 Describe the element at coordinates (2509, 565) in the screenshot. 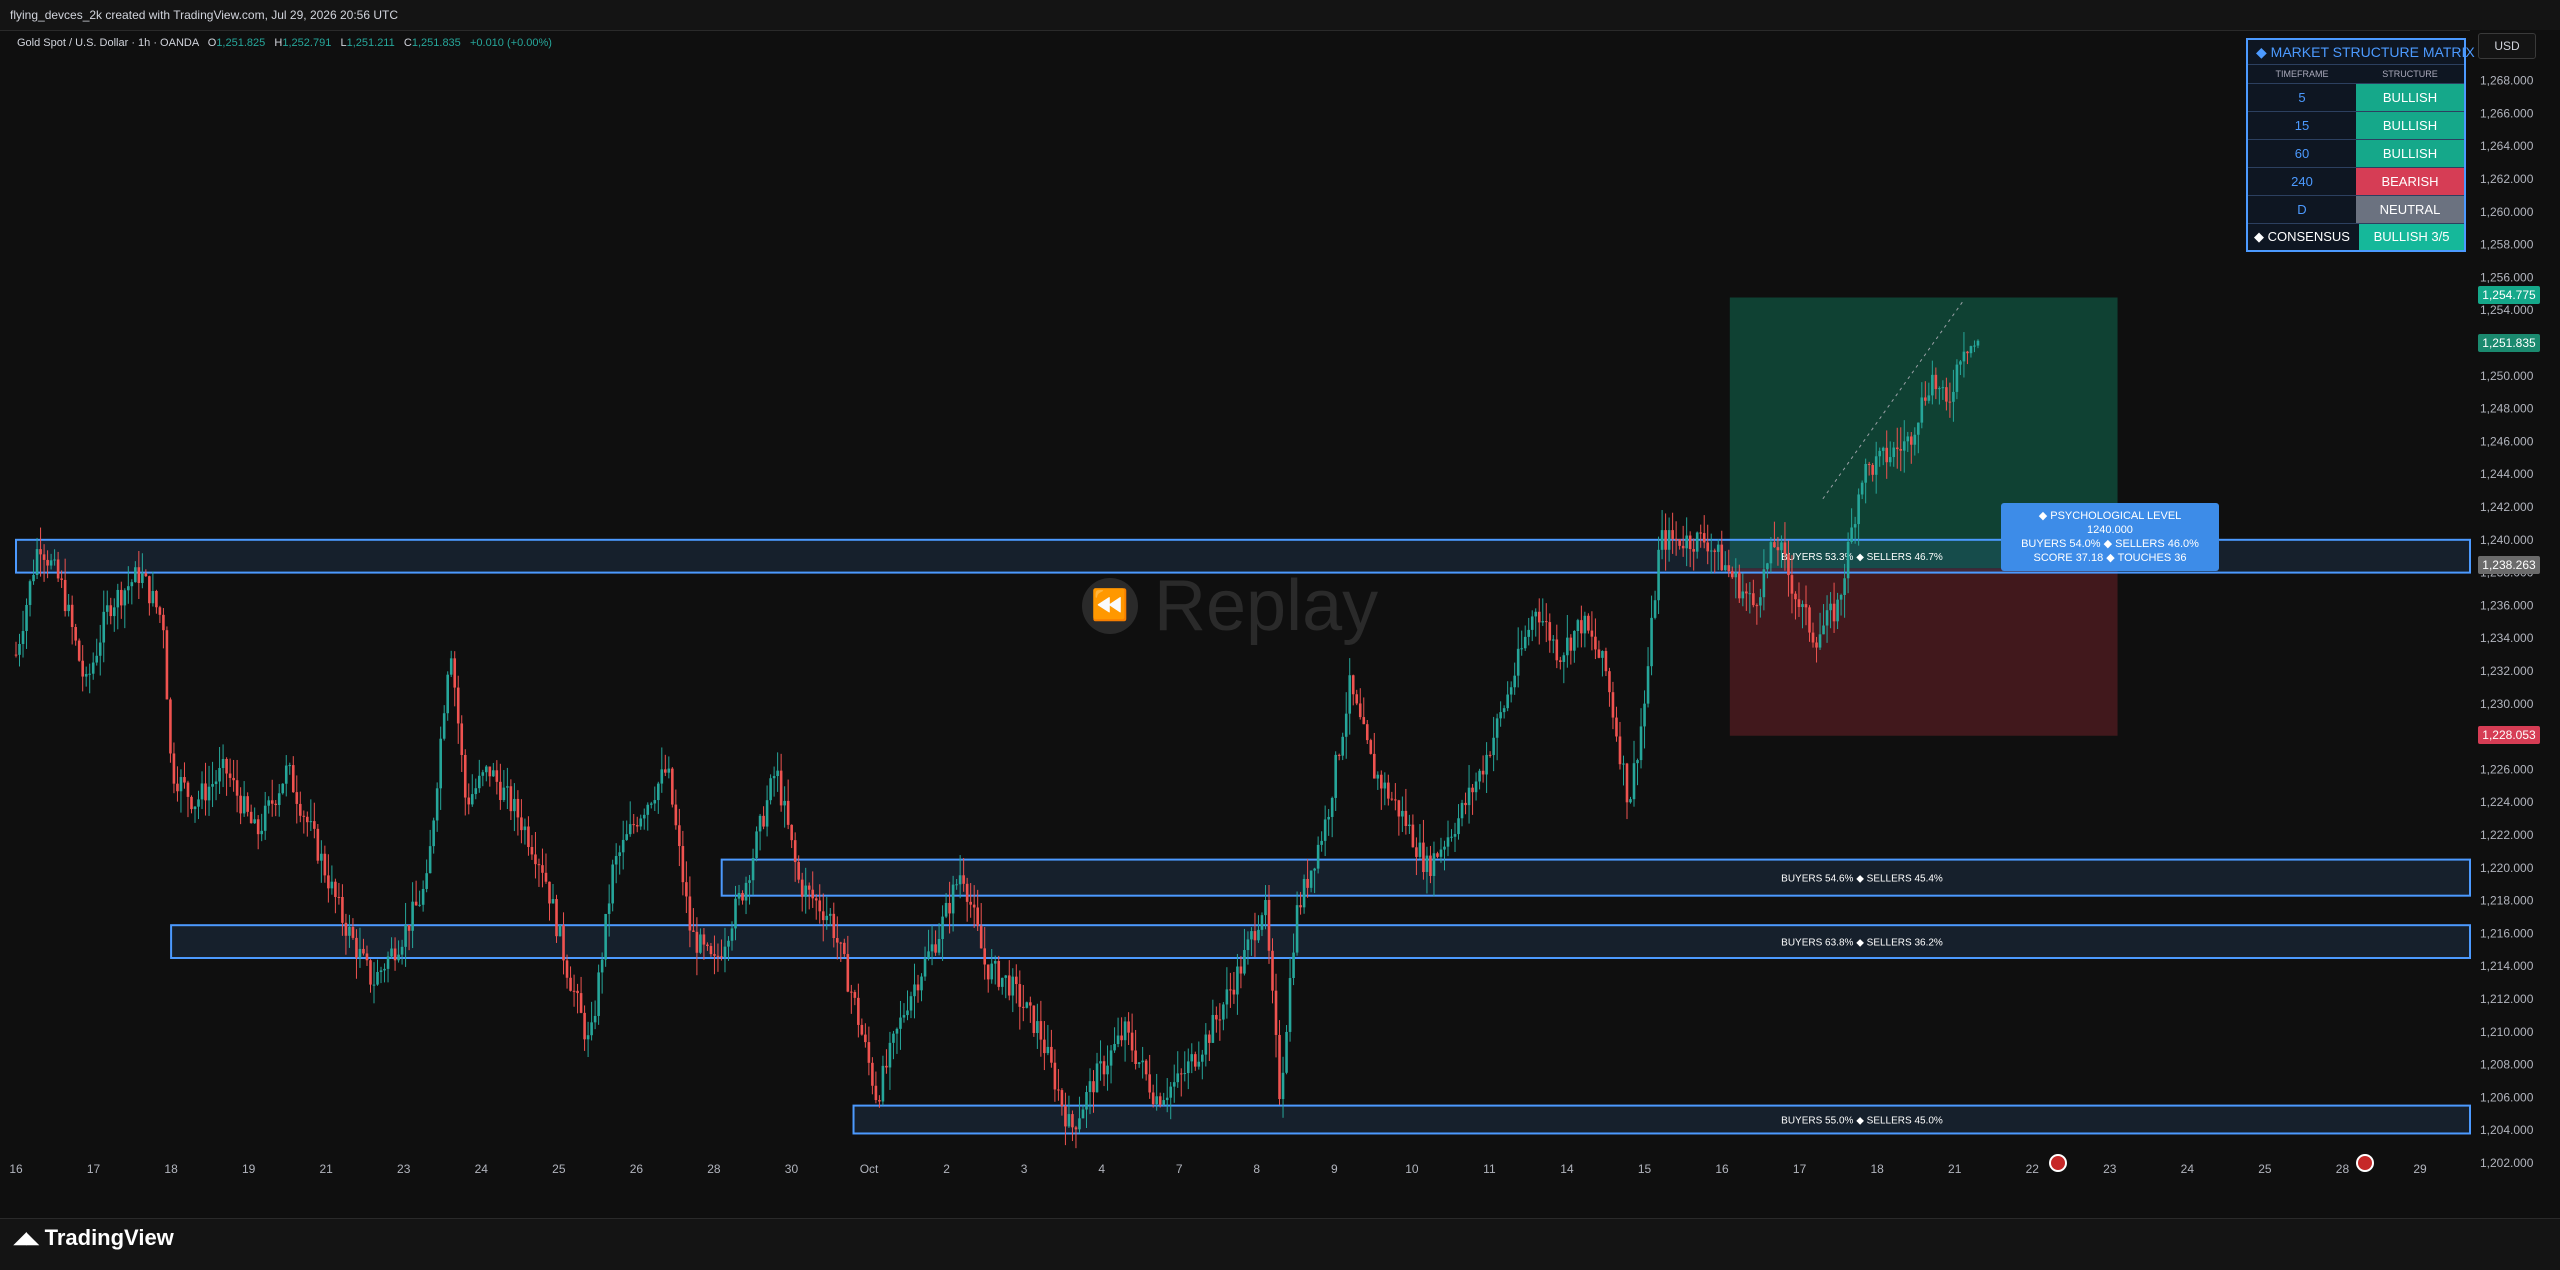

I see `entry-price-label: 1,238.263` at that location.